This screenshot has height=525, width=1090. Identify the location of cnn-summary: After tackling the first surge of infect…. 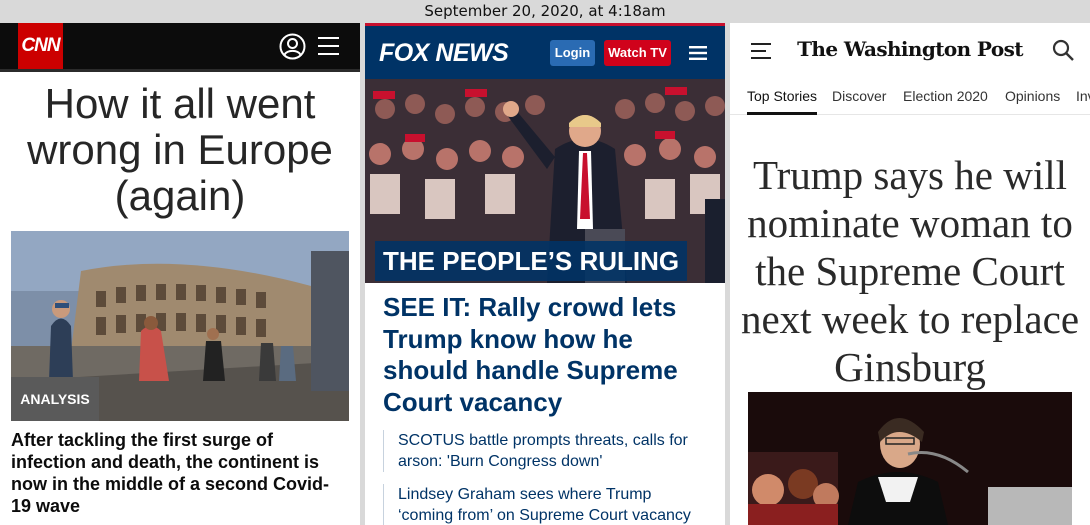
(178, 473).